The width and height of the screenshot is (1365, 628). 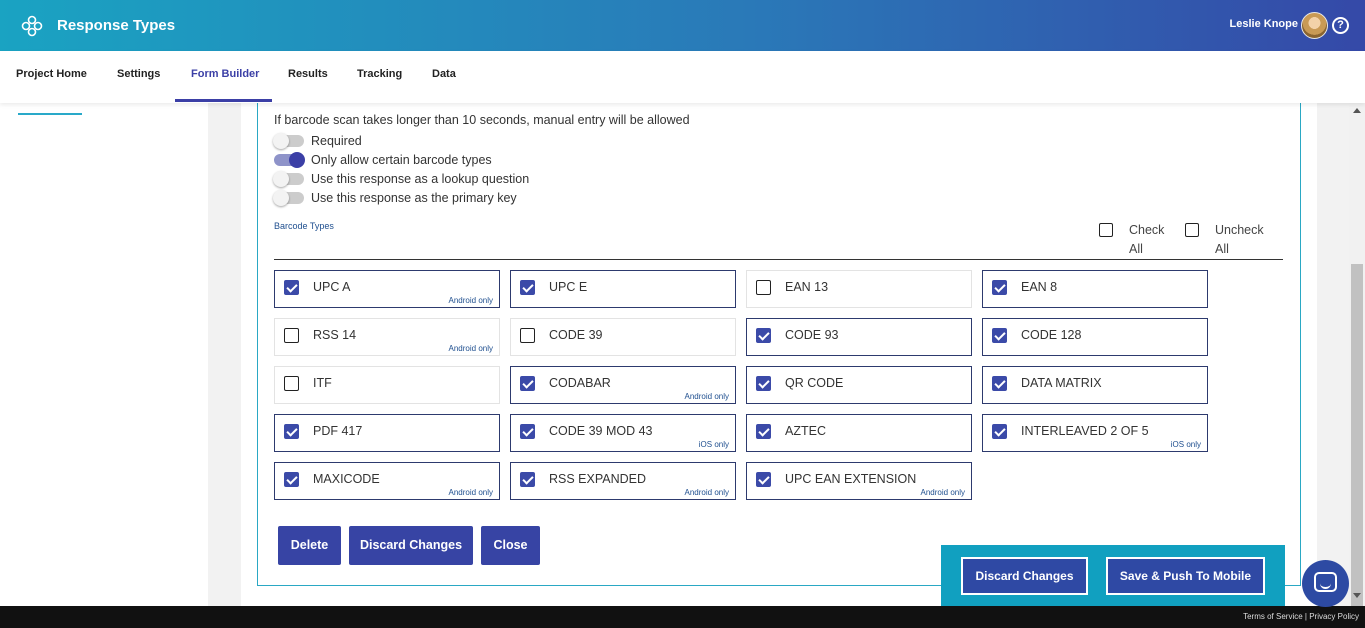 What do you see at coordinates (1357, 595) in the screenshot?
I see `scroll-down-icon` at bounding box center [1357, 595].